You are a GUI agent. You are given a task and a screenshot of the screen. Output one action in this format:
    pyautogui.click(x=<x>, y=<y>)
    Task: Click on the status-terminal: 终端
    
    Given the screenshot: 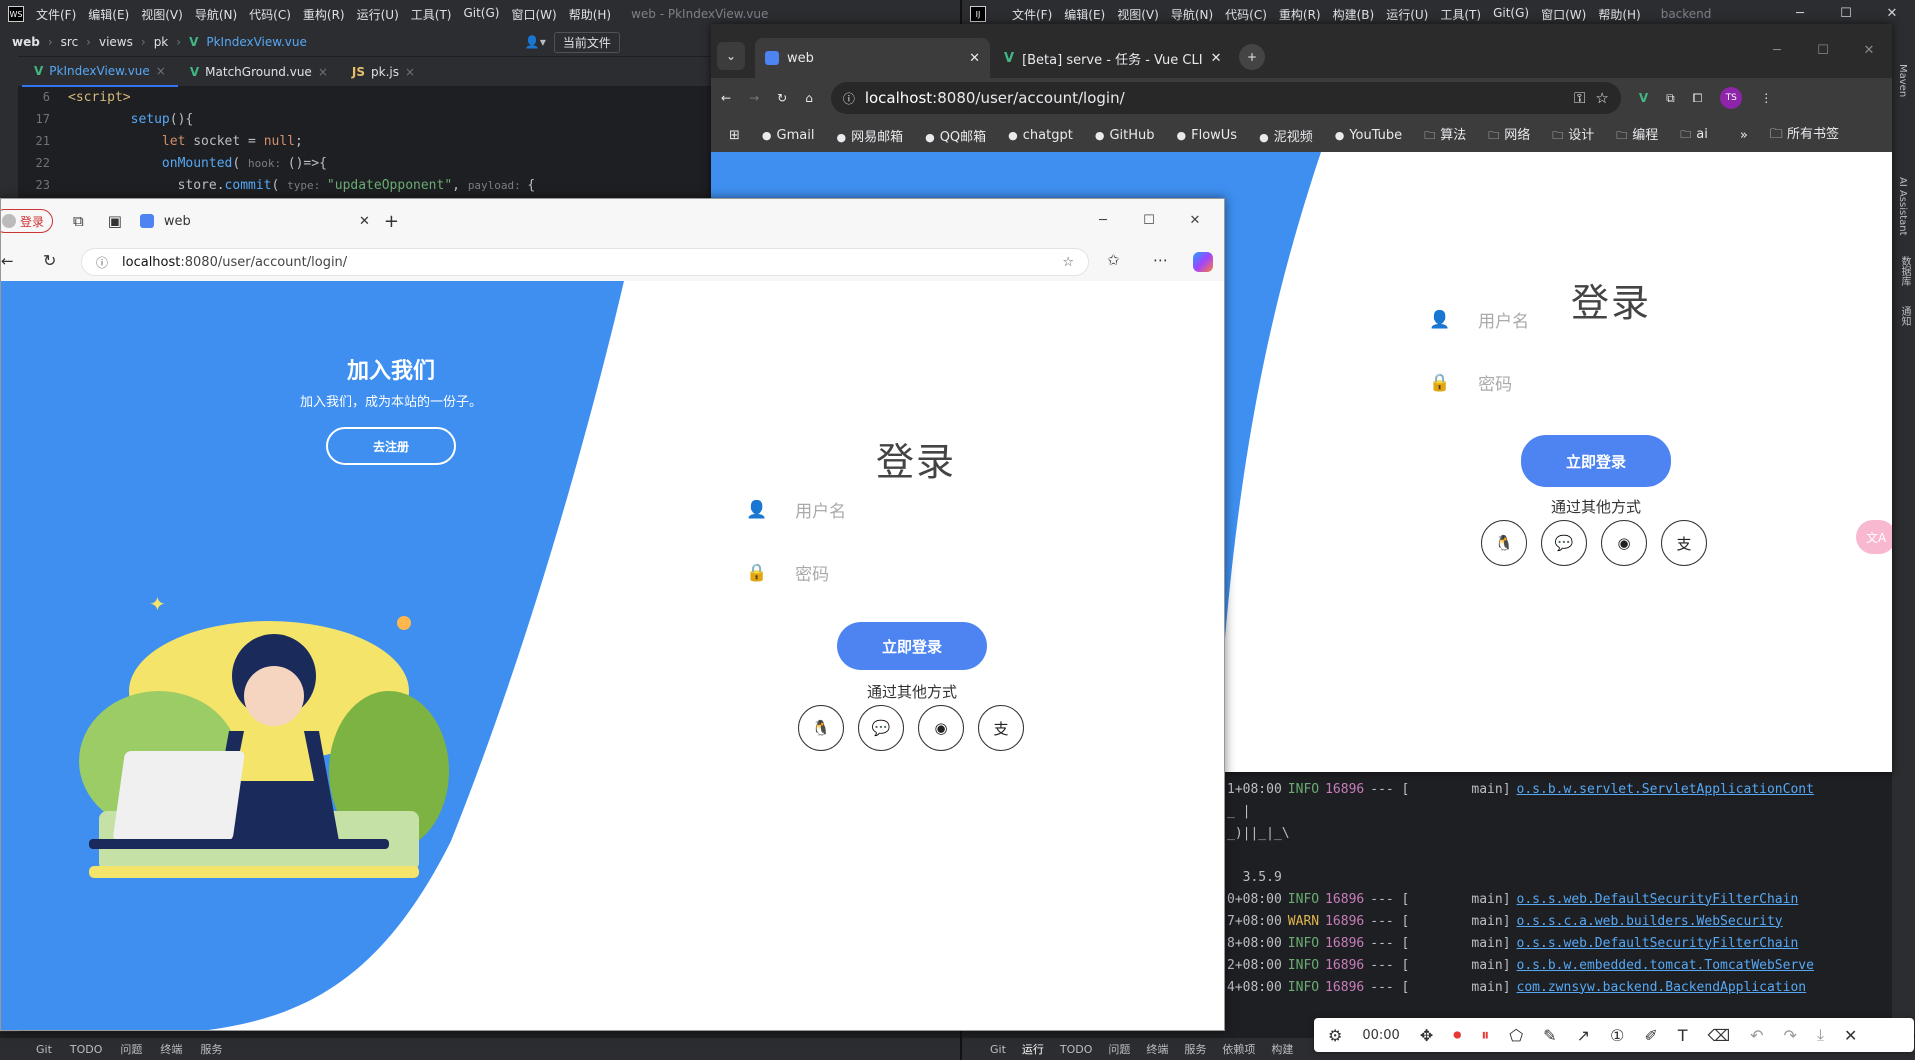 What is the action you would take?
    pyautogui.click(x=171, y=1049)
    